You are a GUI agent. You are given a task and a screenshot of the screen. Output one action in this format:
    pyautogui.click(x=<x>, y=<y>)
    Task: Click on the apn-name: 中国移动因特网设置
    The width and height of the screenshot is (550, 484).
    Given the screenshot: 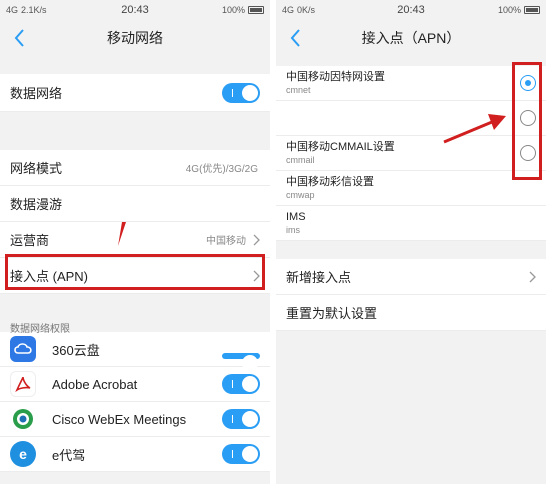 What is the action you would take?
    pyautogui.click(x=335, y=77)
    